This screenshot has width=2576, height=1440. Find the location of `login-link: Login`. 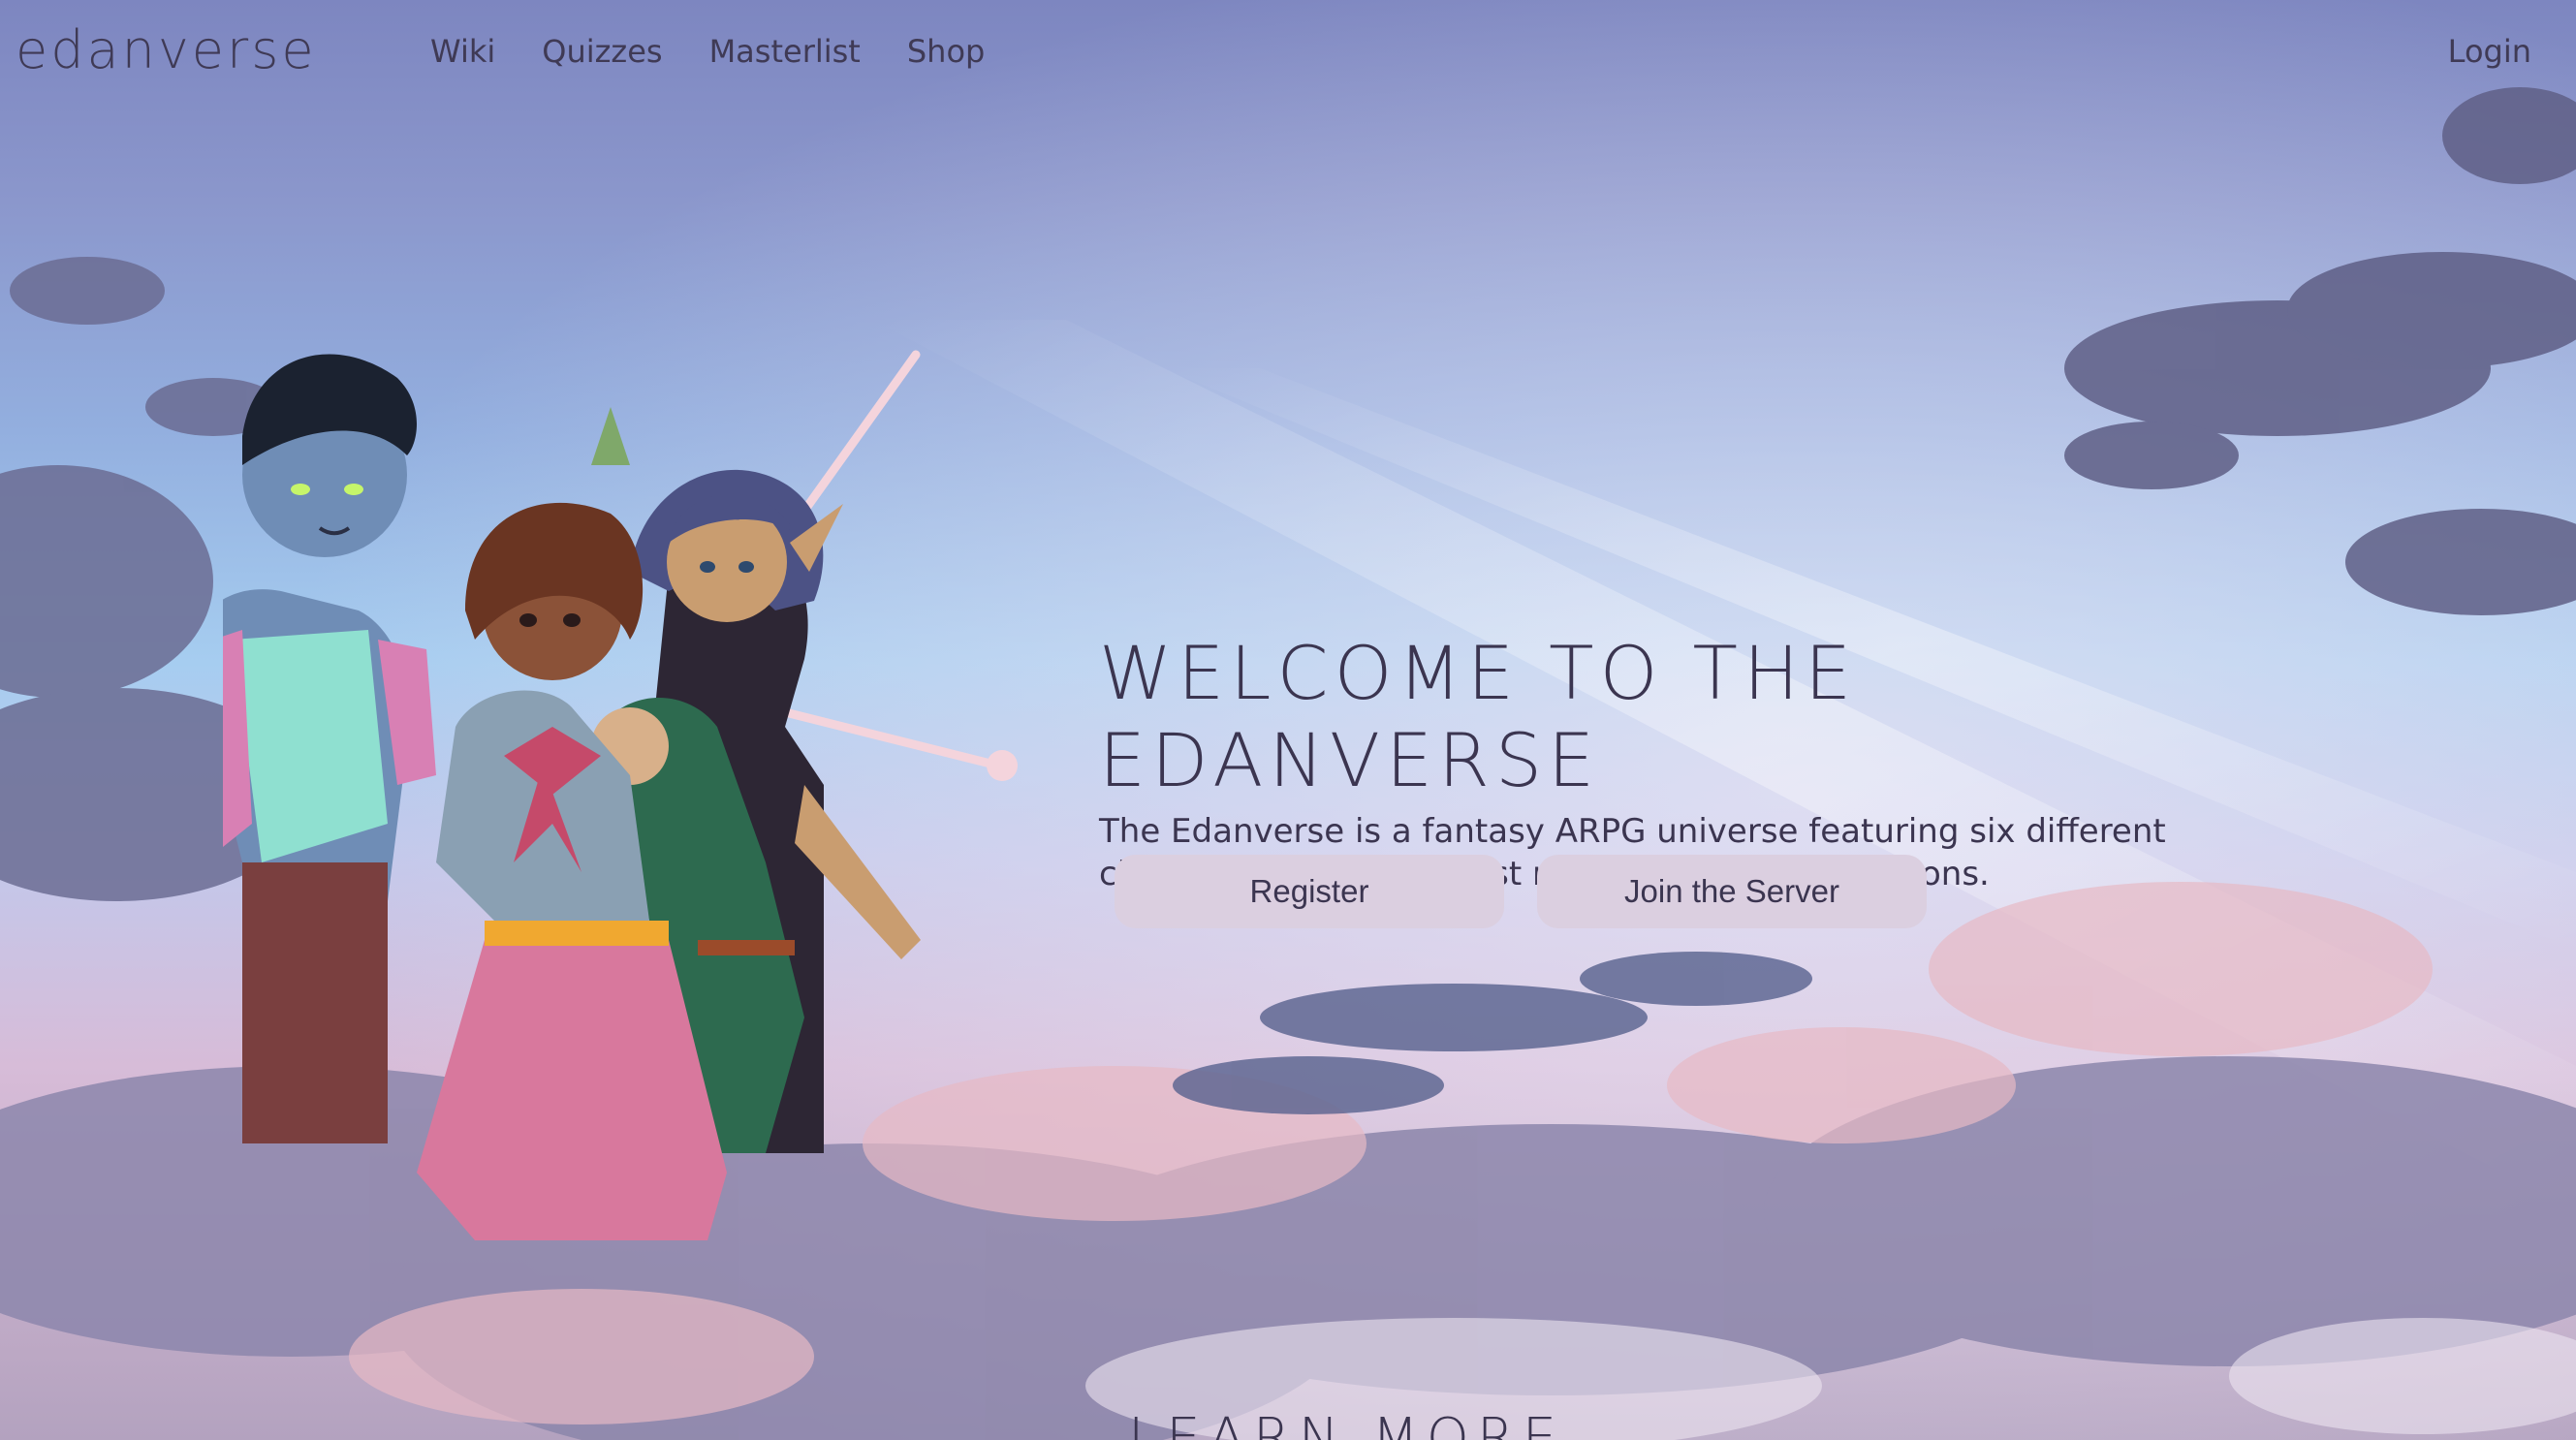

login-link: Login is located at coordinates (2489, 52).